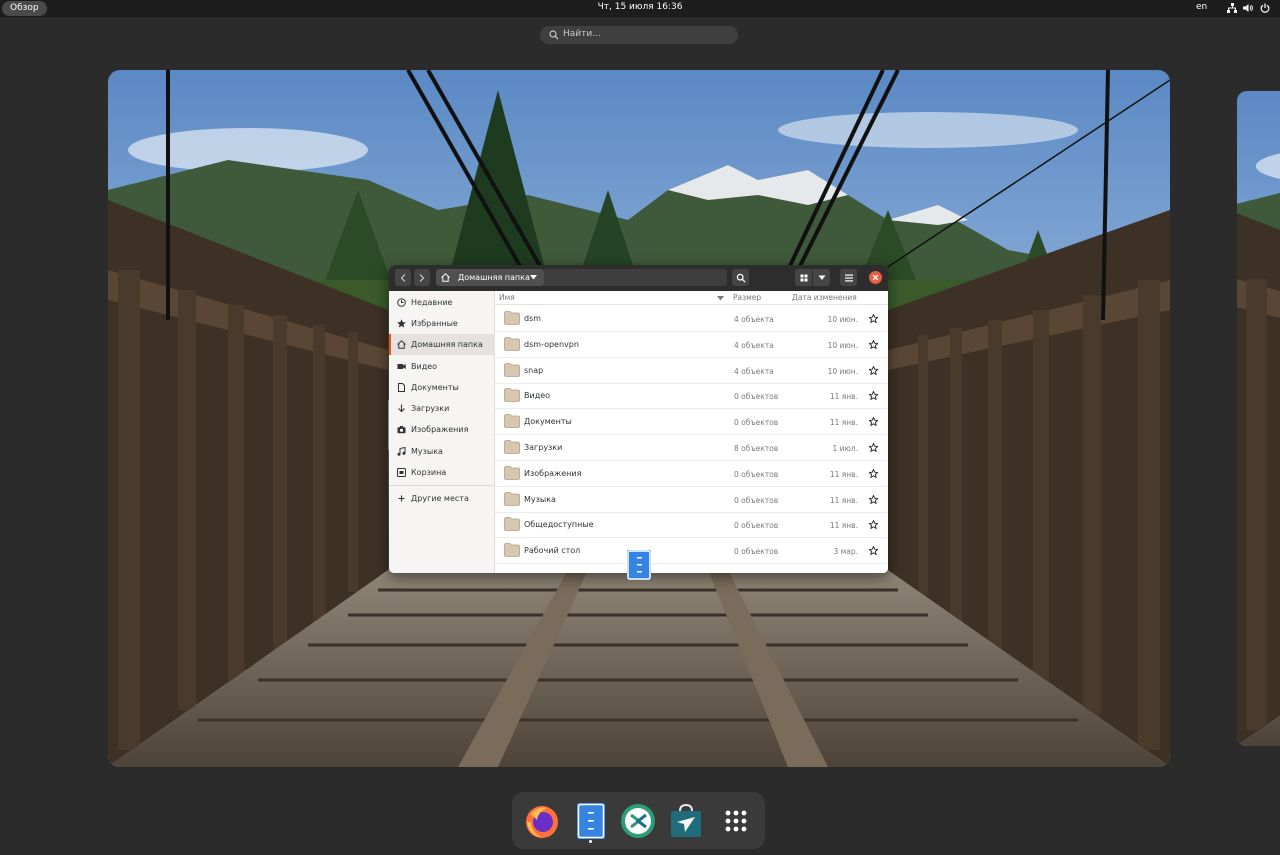  I want to click on column-size-header: Размер, so click(747, 297).